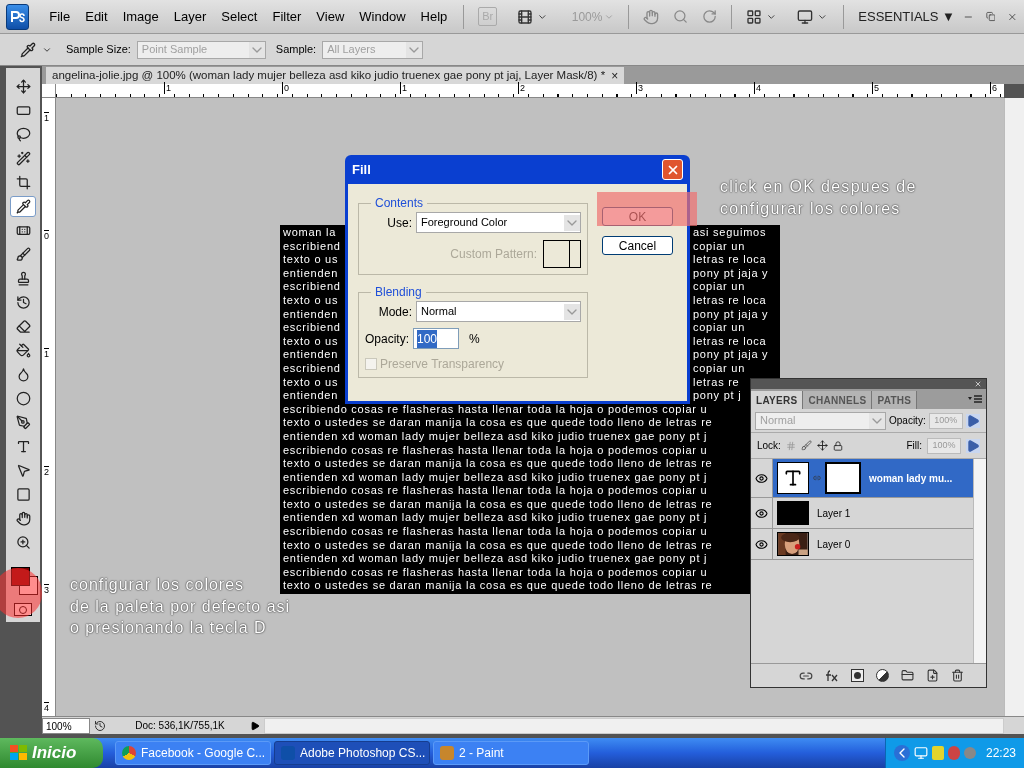  Describe the element at coordinates (398, 292) in the screenshot. I see `group-title: Blending` at that location.